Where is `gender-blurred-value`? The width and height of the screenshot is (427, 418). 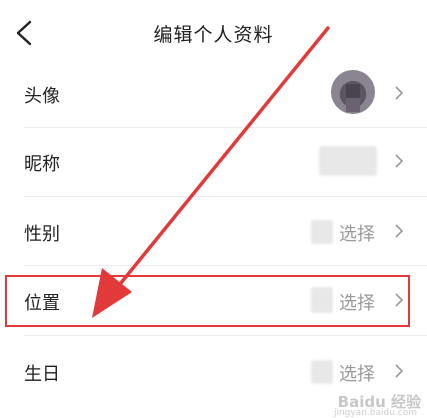 gender-blurred-value is located at coordinates (322, 232).